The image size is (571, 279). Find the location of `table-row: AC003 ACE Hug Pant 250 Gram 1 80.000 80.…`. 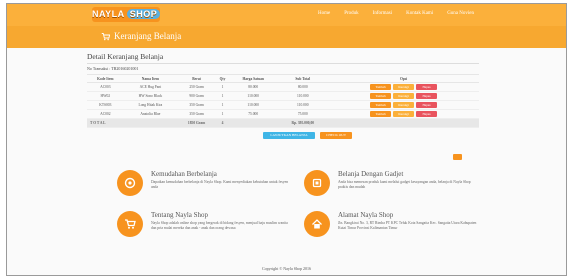

table-row: AC003 ACE Hug Pant 250 Gram 1 80.000 80.… is located at coordinates (283, 87).